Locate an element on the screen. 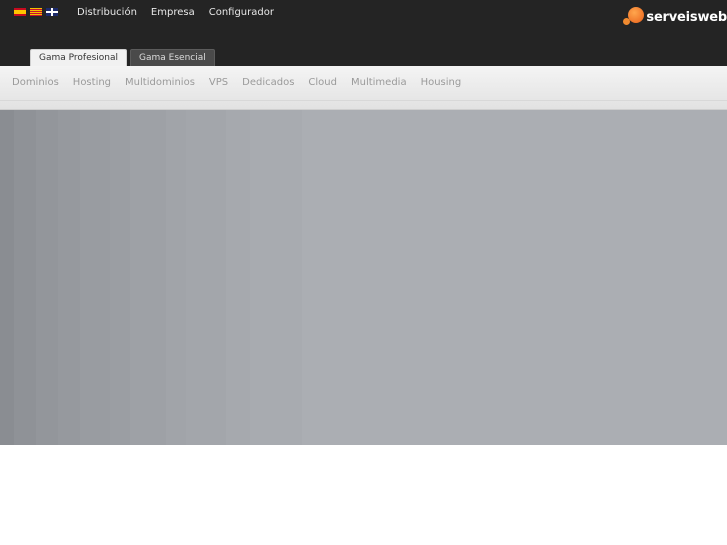  logo-text: serveisweb is located at coordinates (686, 17).